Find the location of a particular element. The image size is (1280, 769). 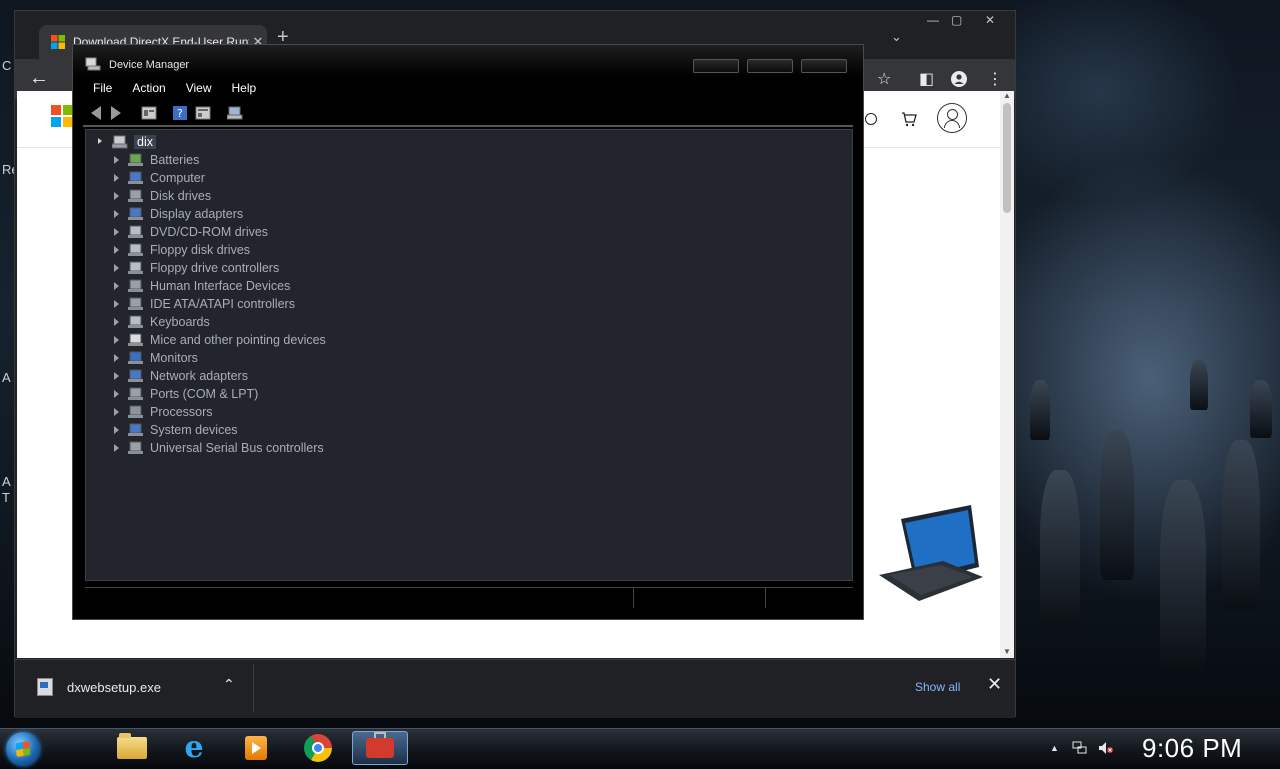

tree-item: Floppy drive controllers is located at coordinates (195, 268).